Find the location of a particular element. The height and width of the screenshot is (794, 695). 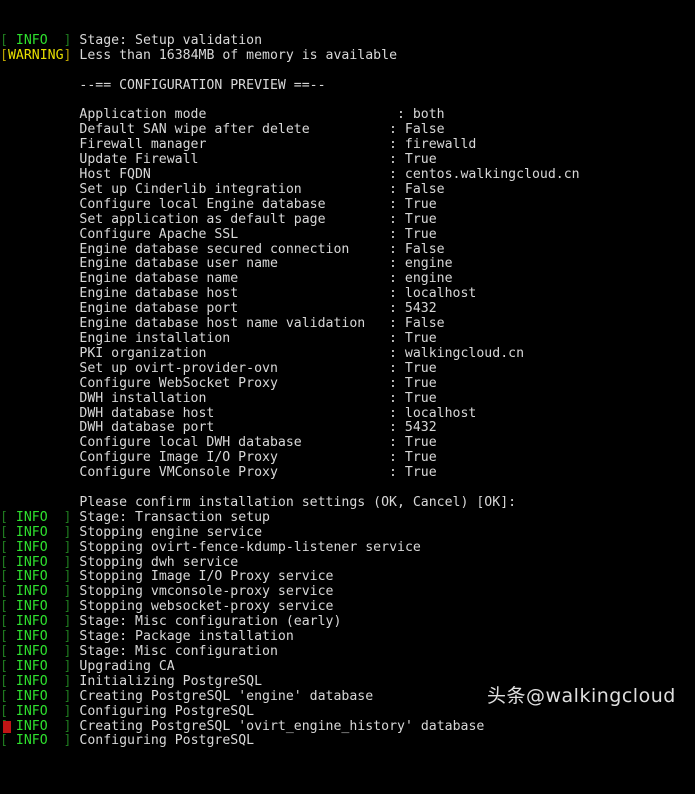

terminal-text: Engine database host : localhost is located at coordinates (238, 294).